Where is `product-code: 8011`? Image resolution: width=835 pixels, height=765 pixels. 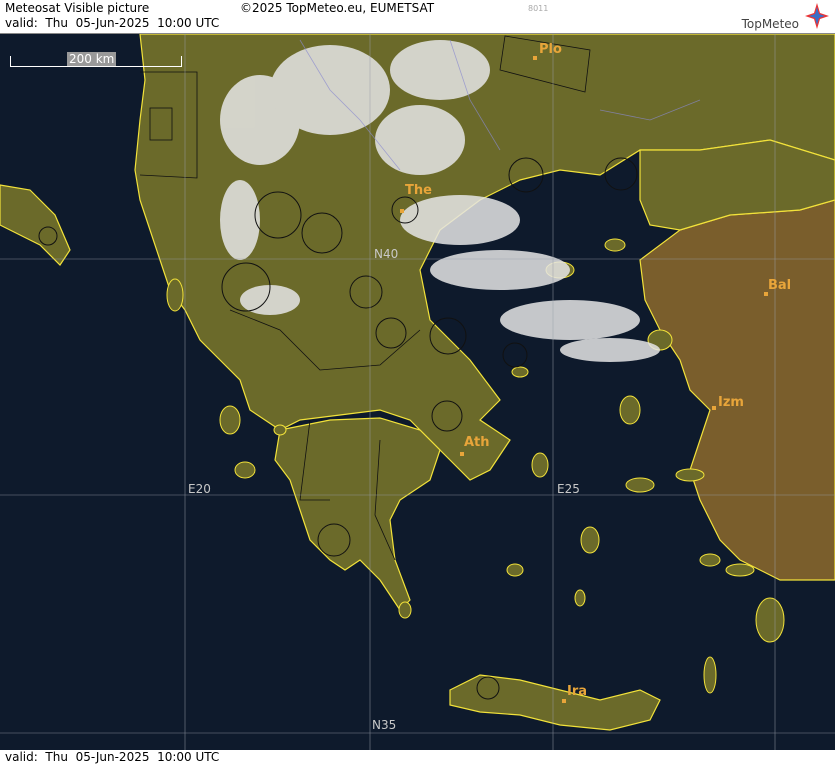 product-code: 8011 is located at coordinates (538, 8).